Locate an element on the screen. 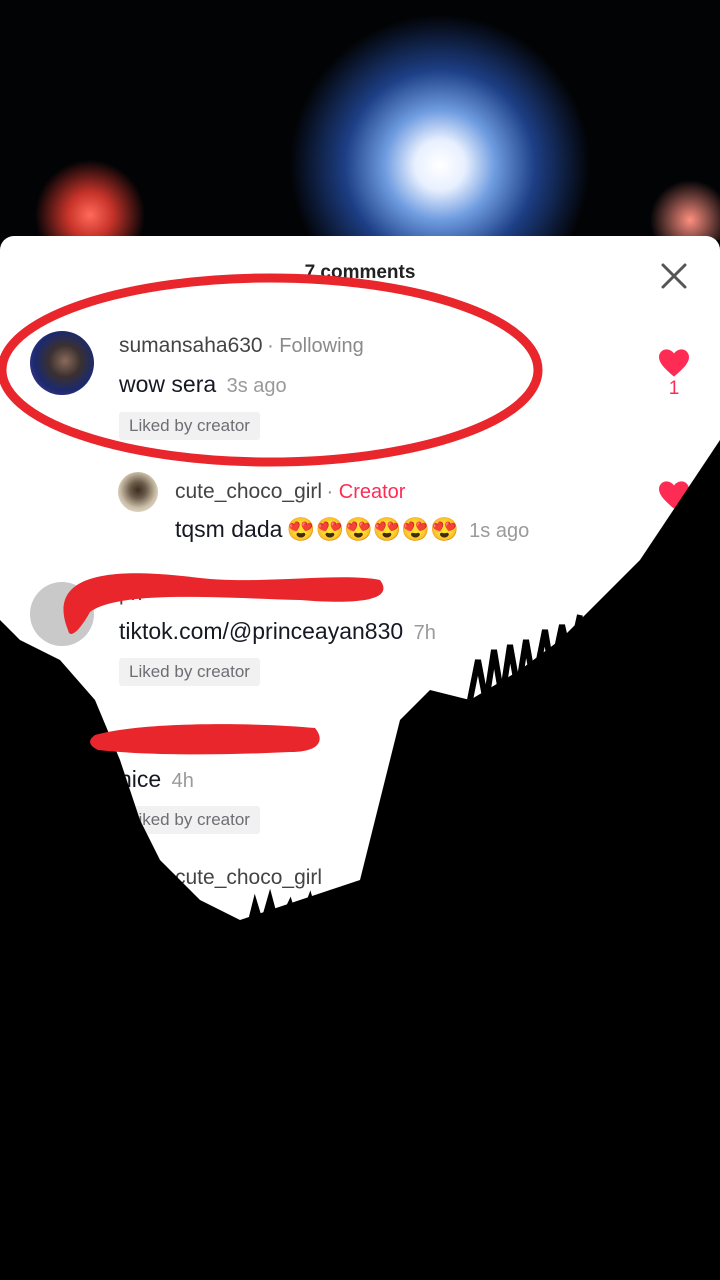 The height and width of the screenshot is (1280, 720). comment-text: tqsm dada is located at coordinates (229, 529).